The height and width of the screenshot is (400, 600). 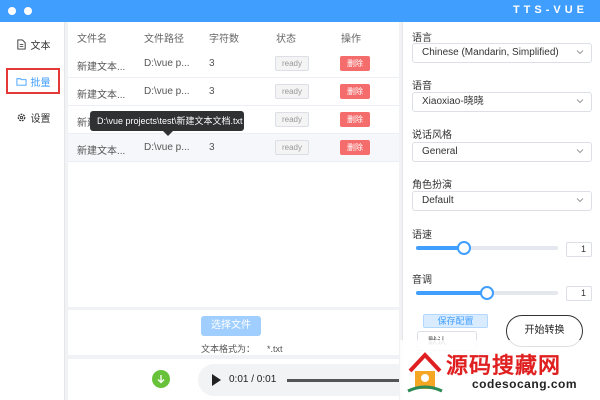 I want to click on file-format-hint: 文本格式为： *.txt, so click(x=242, y=348).